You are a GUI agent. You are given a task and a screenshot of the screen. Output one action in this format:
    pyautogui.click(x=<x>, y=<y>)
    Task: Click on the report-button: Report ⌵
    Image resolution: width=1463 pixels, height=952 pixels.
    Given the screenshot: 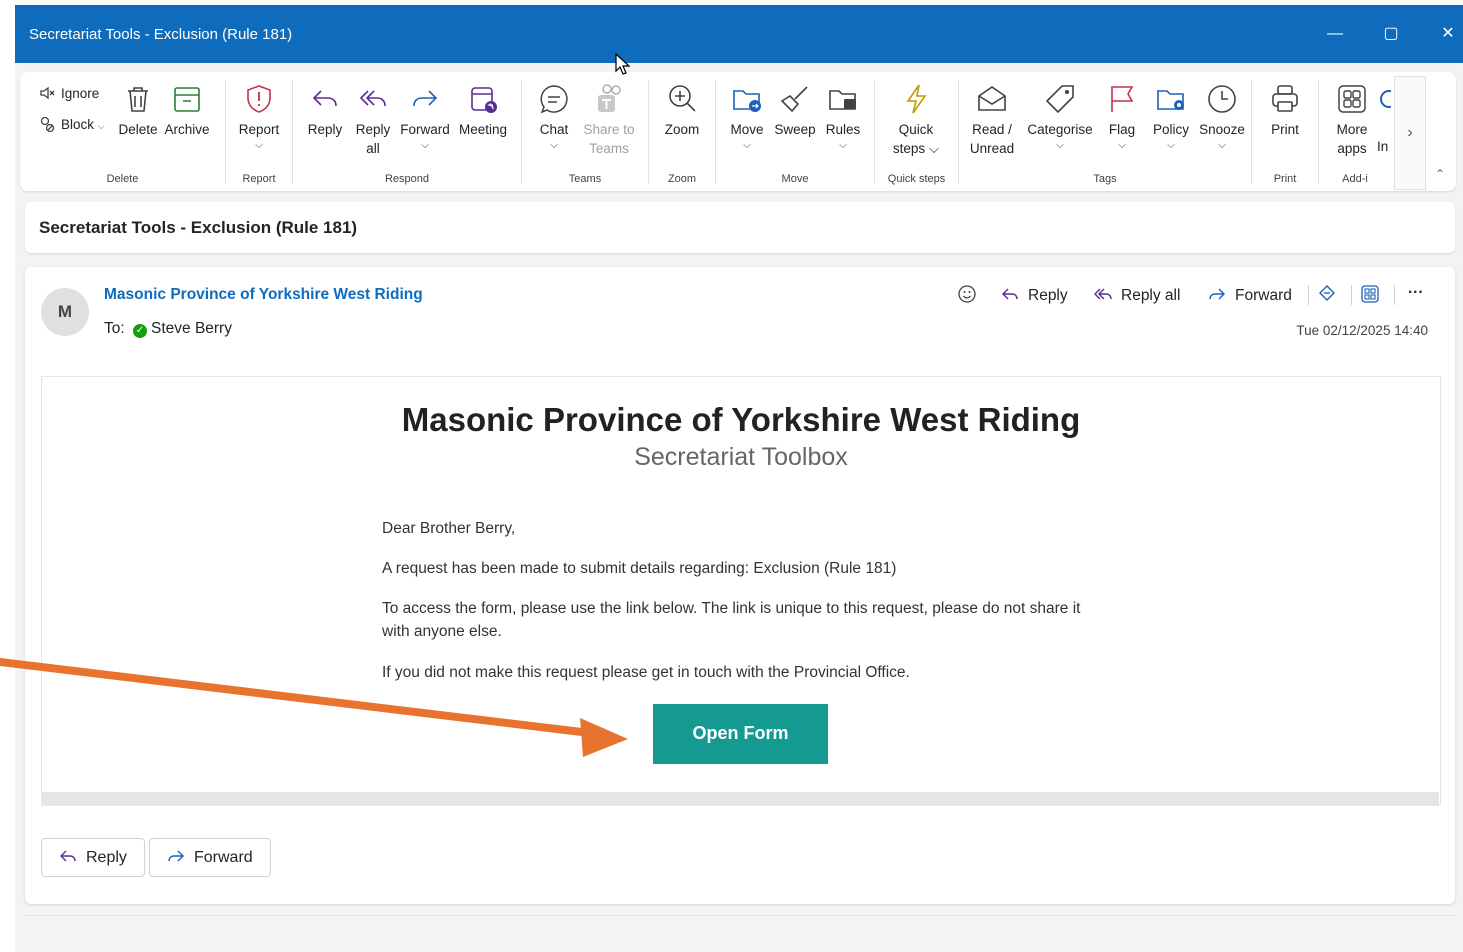 What is the action you would take?
    pyautogui.click(x=259, y=117)
    